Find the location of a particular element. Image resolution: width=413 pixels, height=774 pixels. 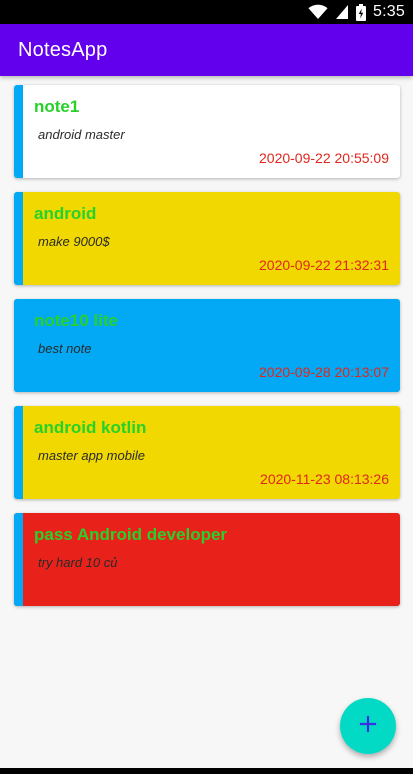

note-card: android make 9000$ 2020-09-22 21:32:31 is located at coordinates (207, 238).